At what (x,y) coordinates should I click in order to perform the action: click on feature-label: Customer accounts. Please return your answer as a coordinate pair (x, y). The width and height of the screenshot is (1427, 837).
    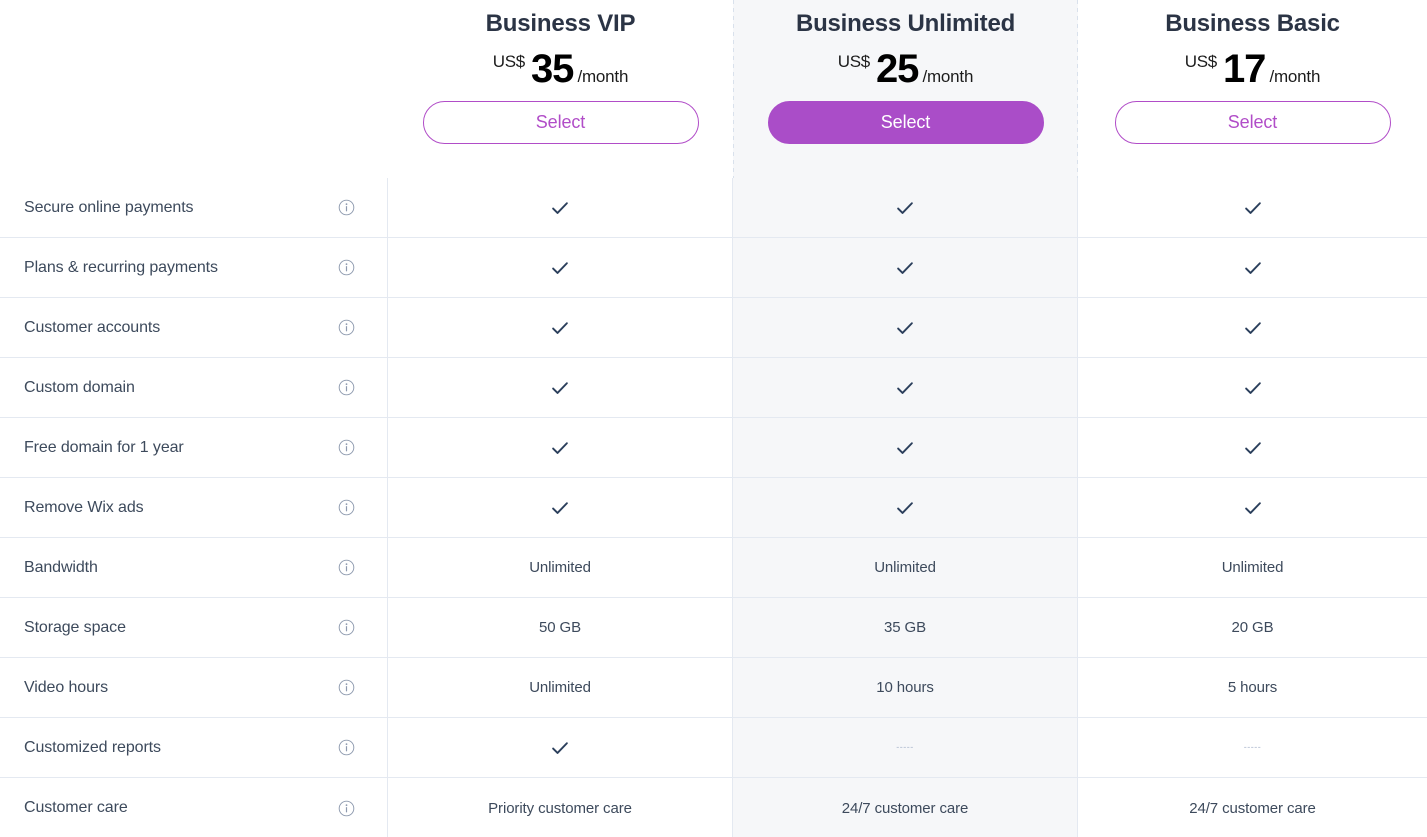
    Looking at the image, I should click on (92, 327).